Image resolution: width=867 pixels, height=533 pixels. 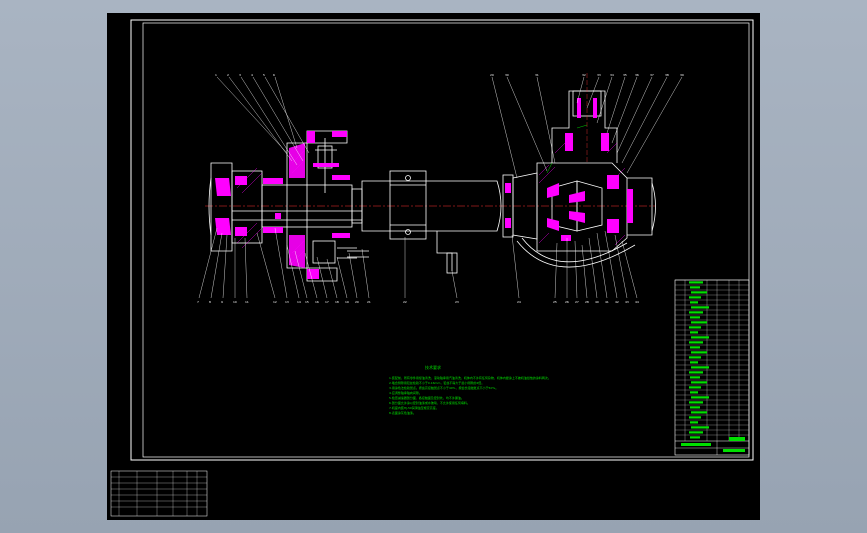 I want to click on svg-text: 19, so click(x=347, y=302).